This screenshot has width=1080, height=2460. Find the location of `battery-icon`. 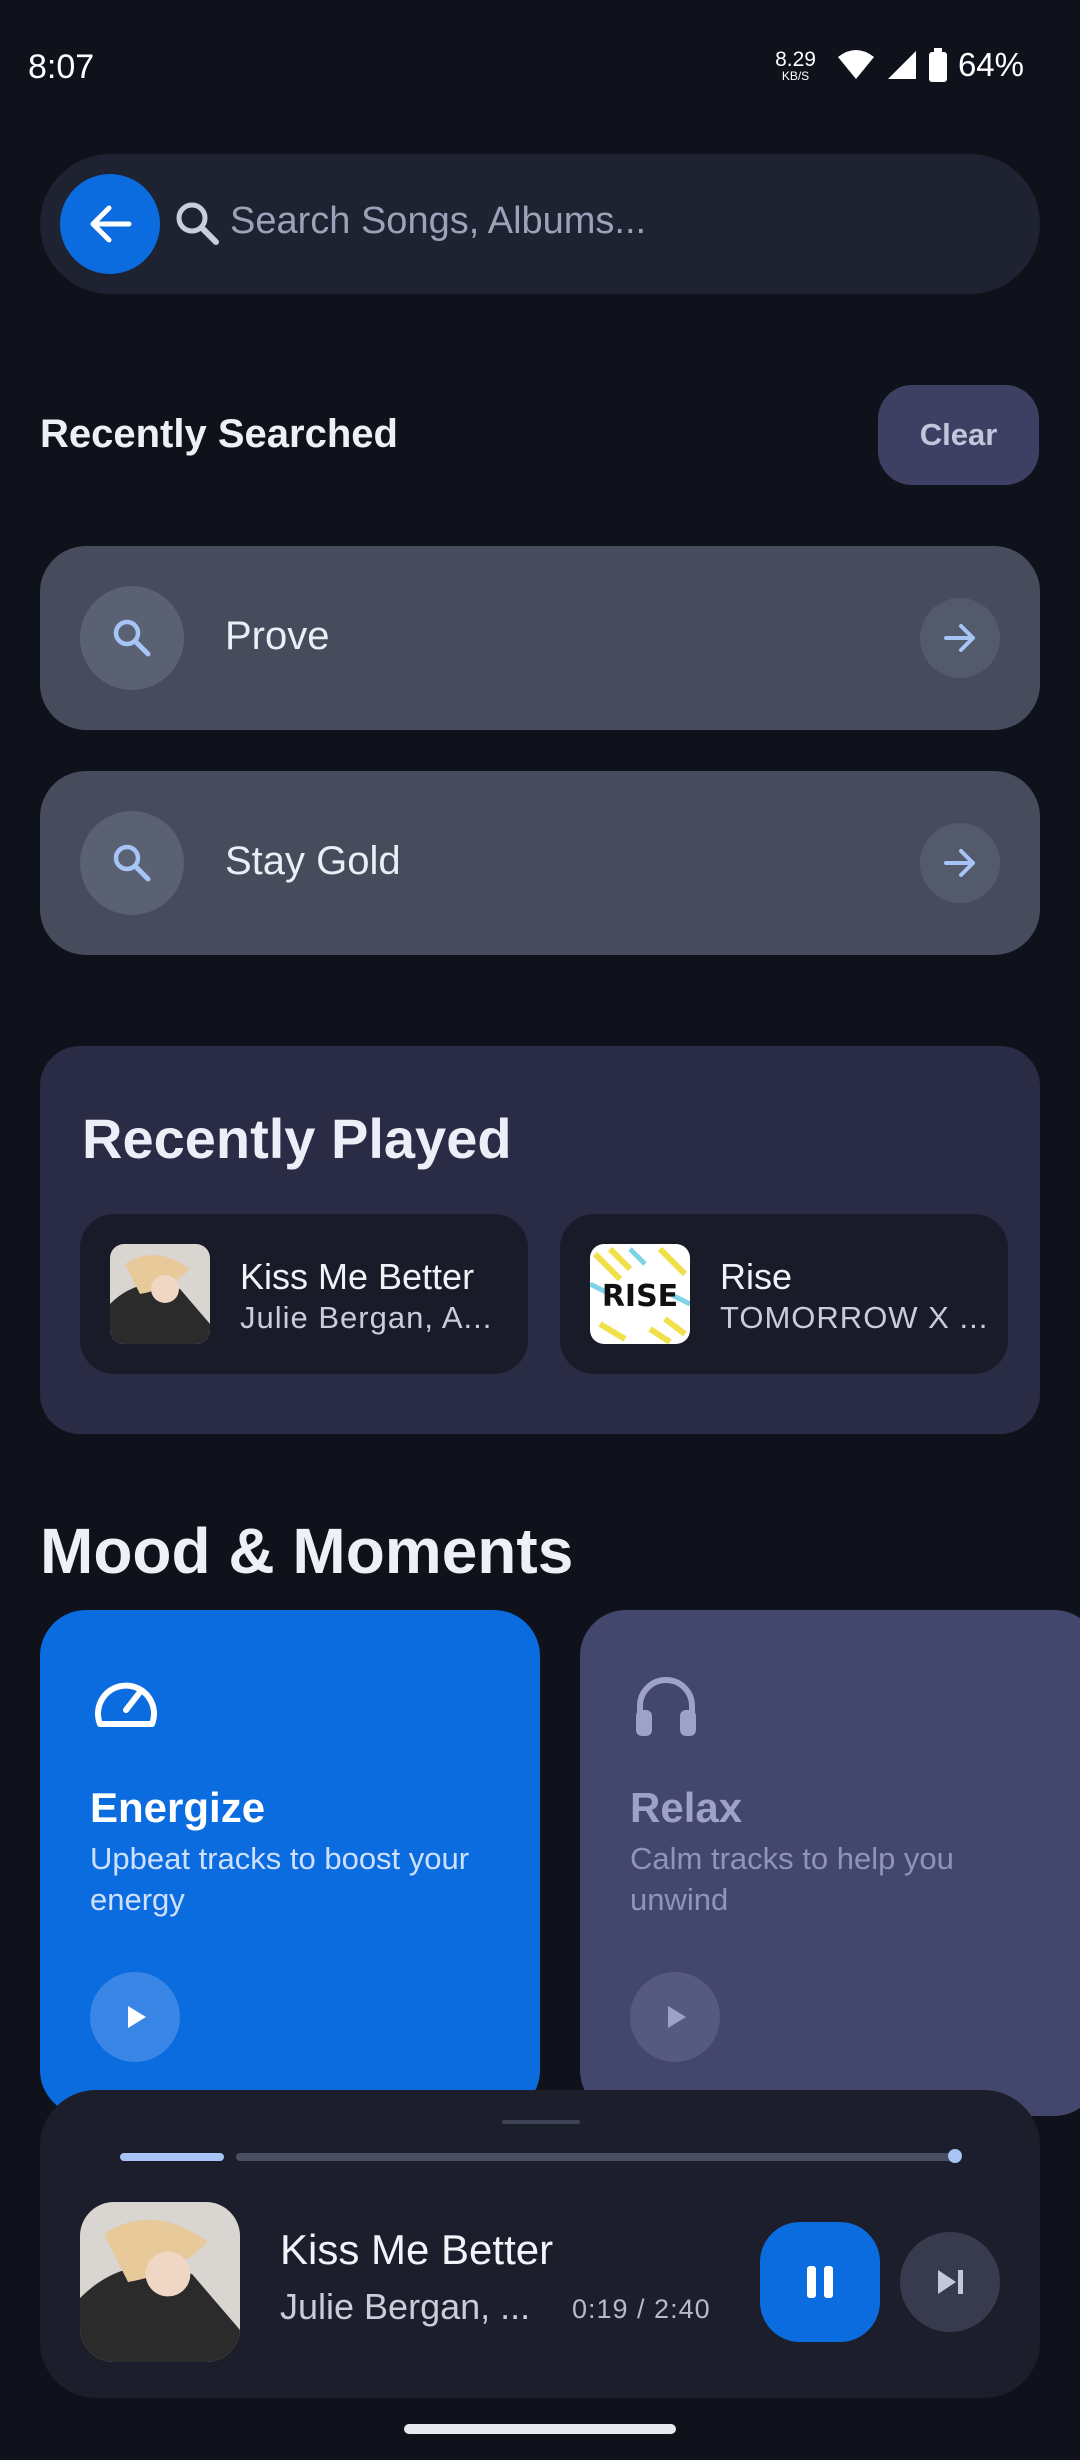

battery-icon is located at coordinates (937, 65).